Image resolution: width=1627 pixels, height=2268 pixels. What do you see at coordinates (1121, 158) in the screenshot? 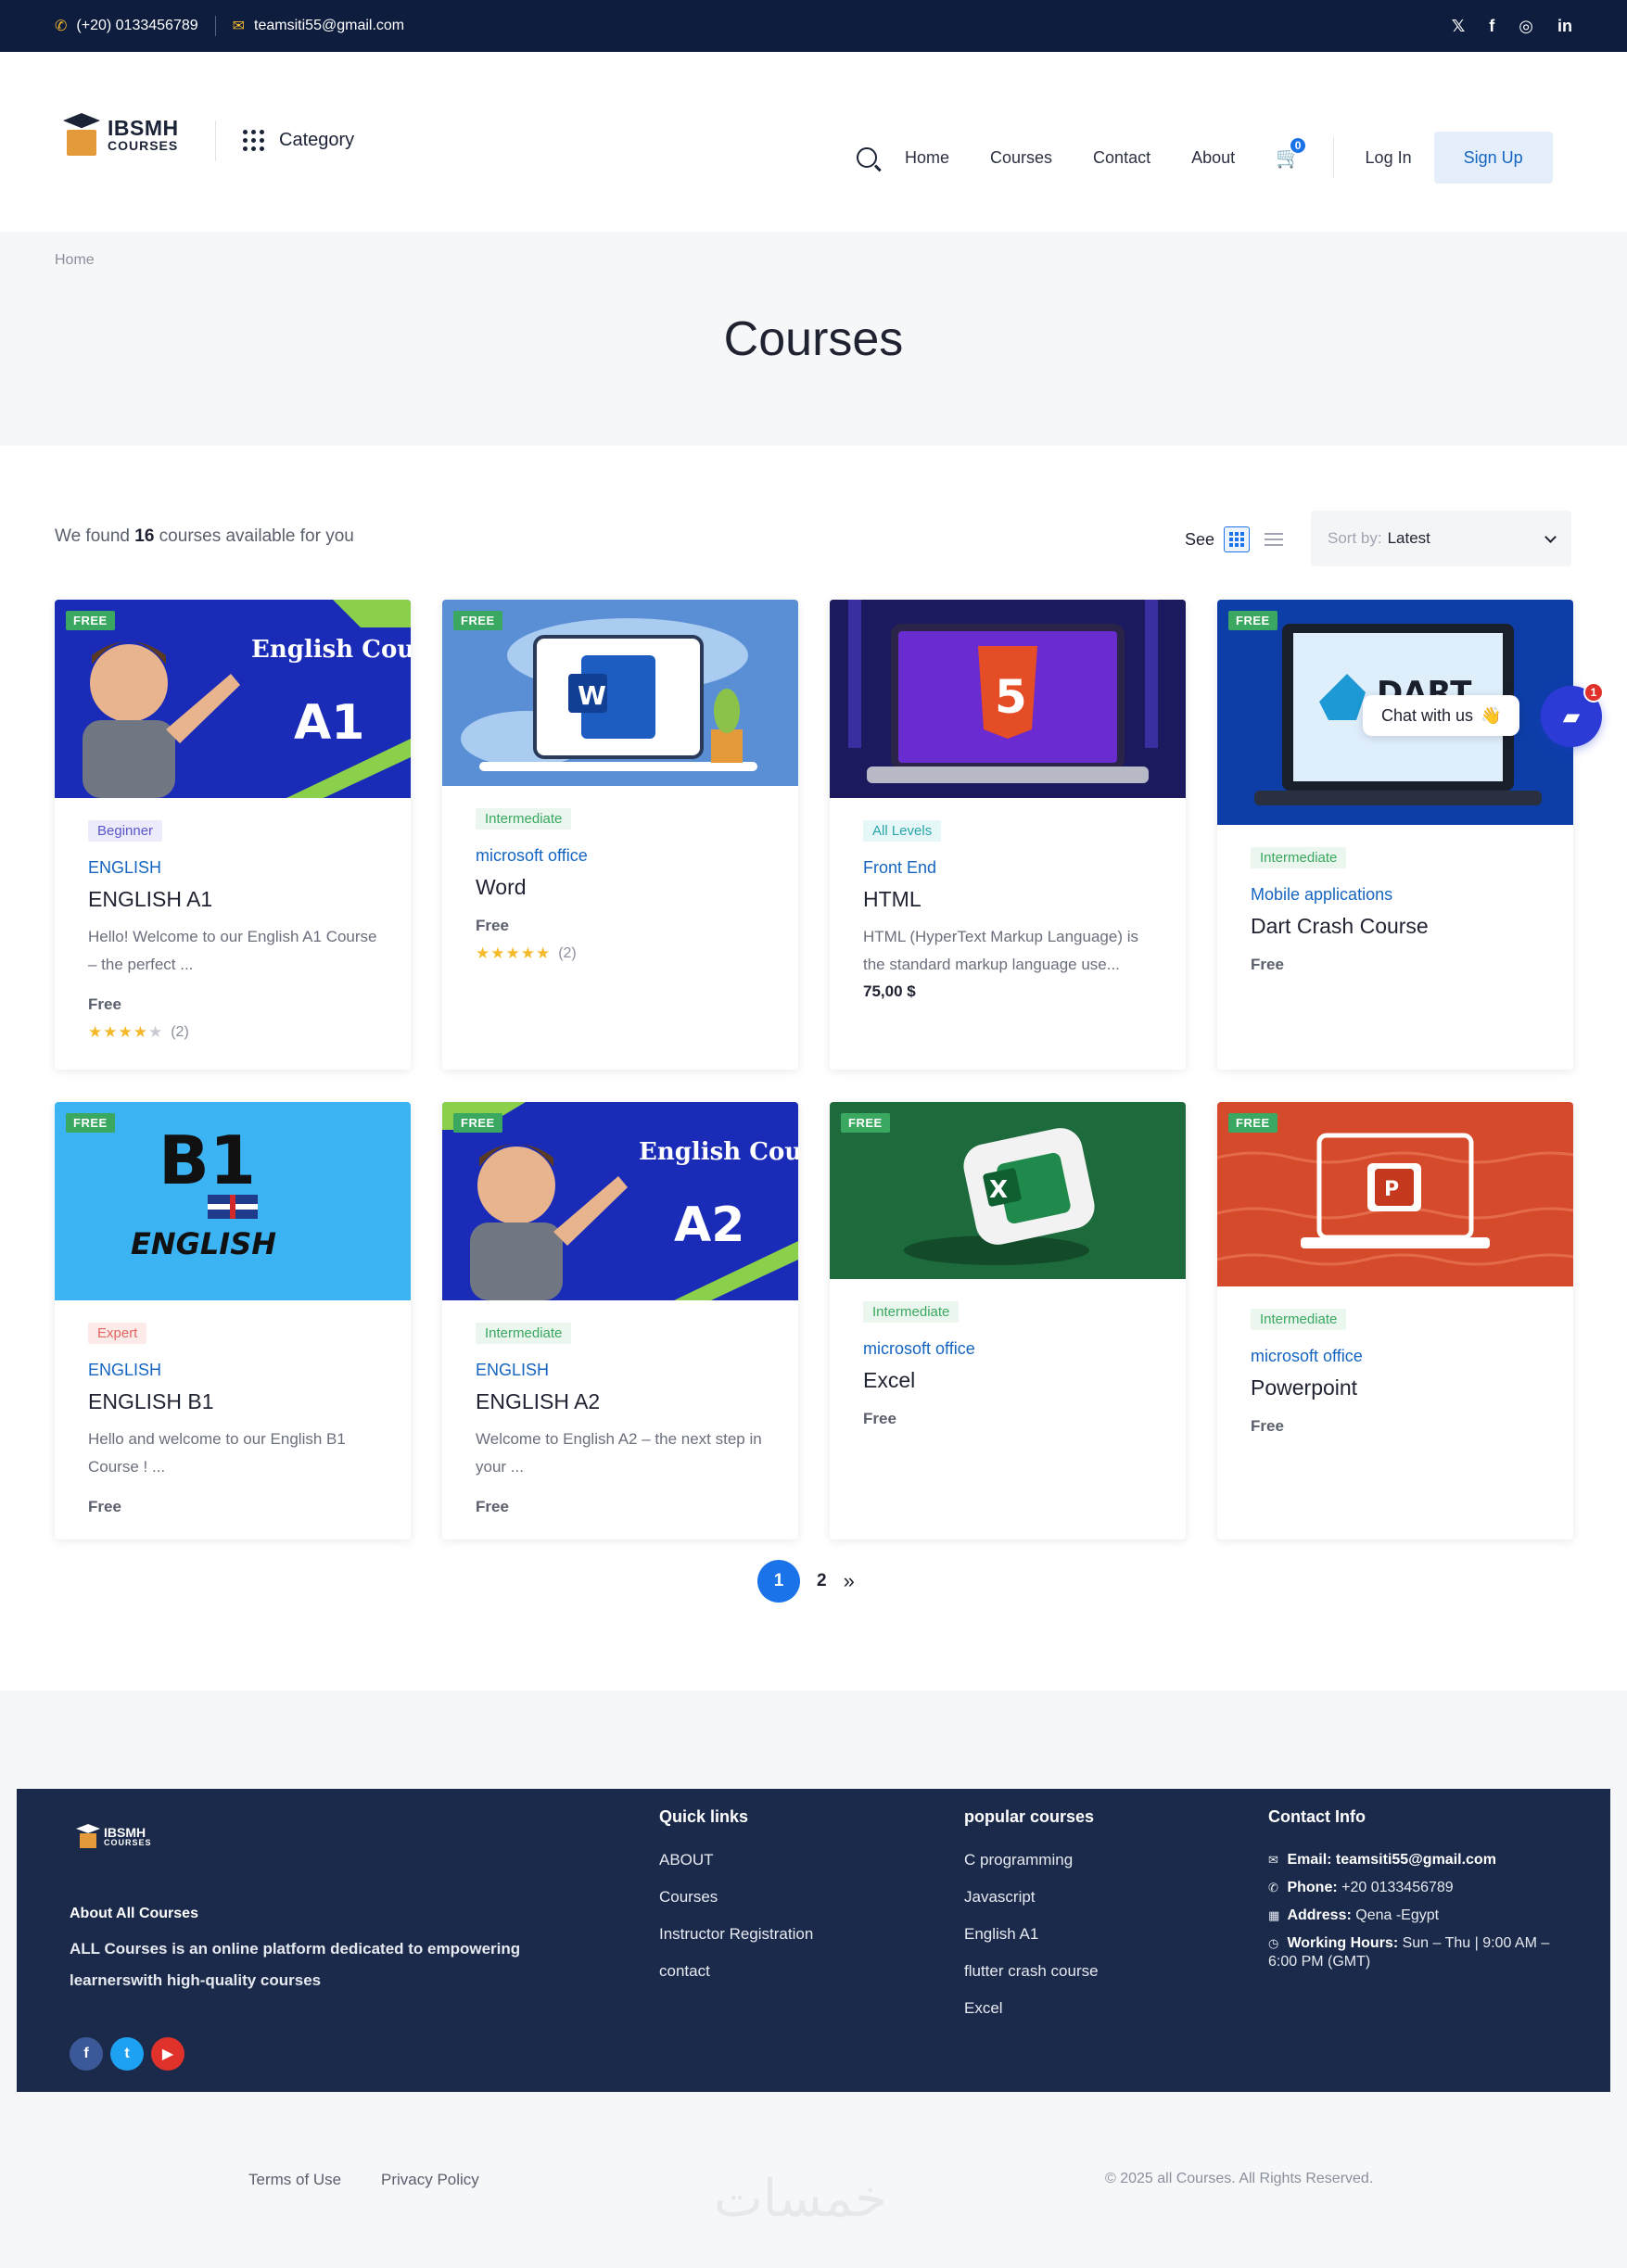
I see `nav-contact: Contact` at bounding box center [1121, 158].